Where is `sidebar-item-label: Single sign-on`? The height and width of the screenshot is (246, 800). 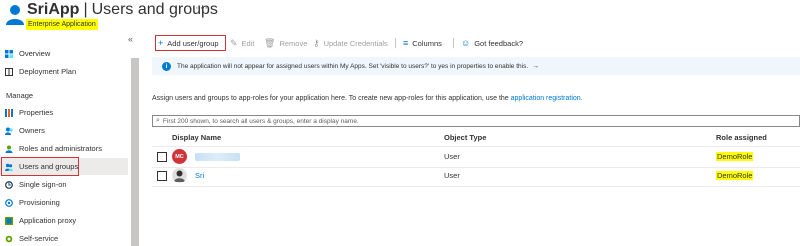 sidebar-item-label: Single sign-on is located at coordinates (43, 184).